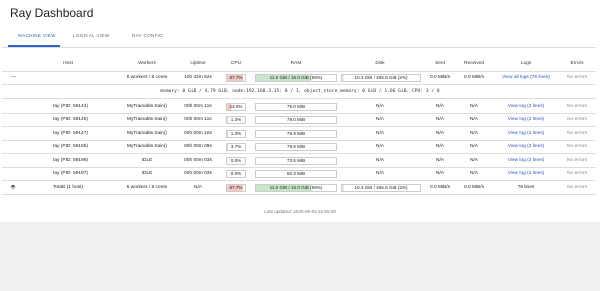  Describe the element at coordinates (147, 160) in the screenshot. I see `worker-task: IDLE` at that location.